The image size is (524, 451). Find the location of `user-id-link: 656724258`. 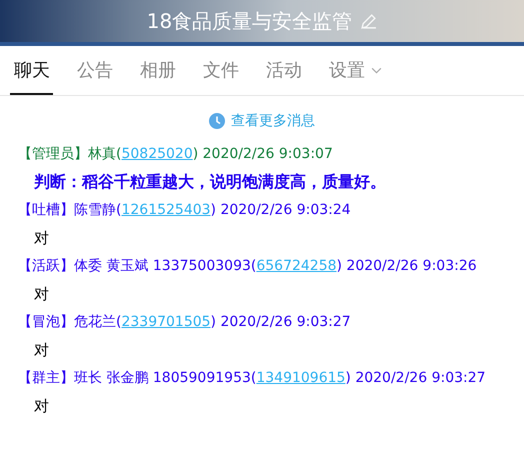

user-id-link: 656724258 is located at coordinates (296, 266).